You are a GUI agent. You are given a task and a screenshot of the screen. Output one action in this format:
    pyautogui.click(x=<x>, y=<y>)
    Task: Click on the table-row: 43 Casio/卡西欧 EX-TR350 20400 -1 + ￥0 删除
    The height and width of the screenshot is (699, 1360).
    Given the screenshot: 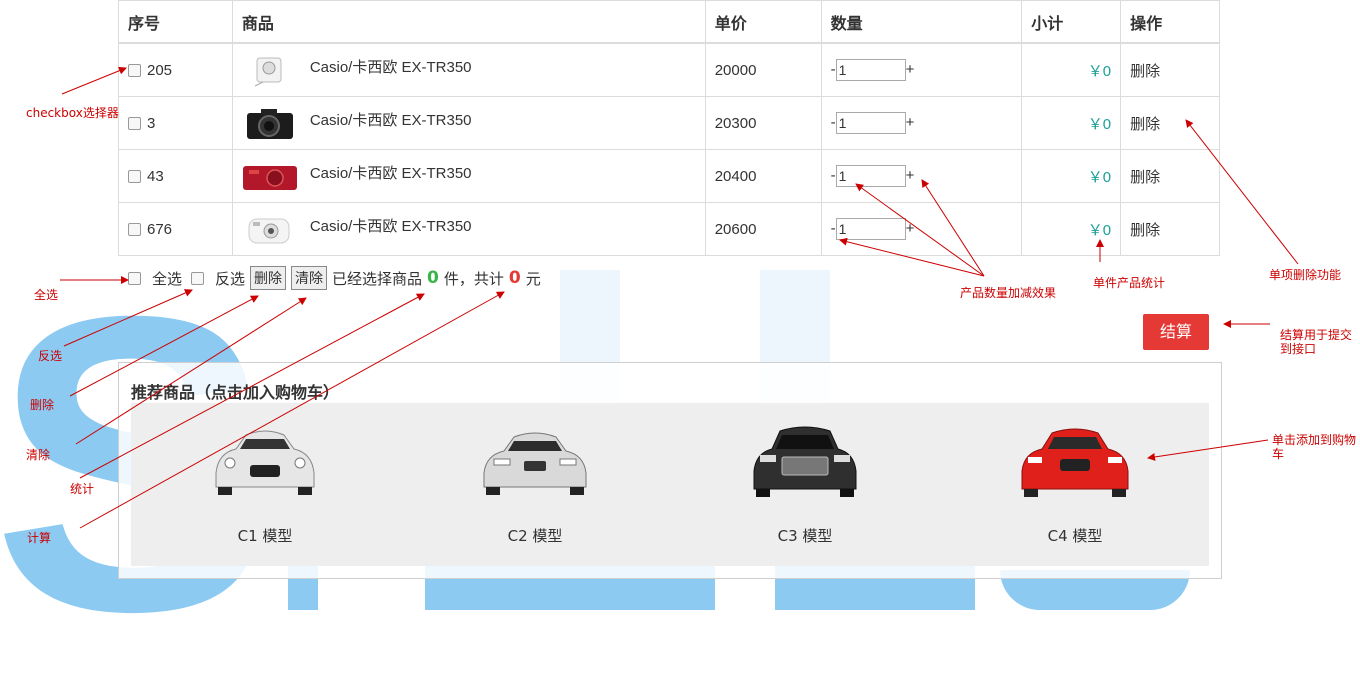 What is the action you would take?
    pyautogui.click(x=669, y=176)
    